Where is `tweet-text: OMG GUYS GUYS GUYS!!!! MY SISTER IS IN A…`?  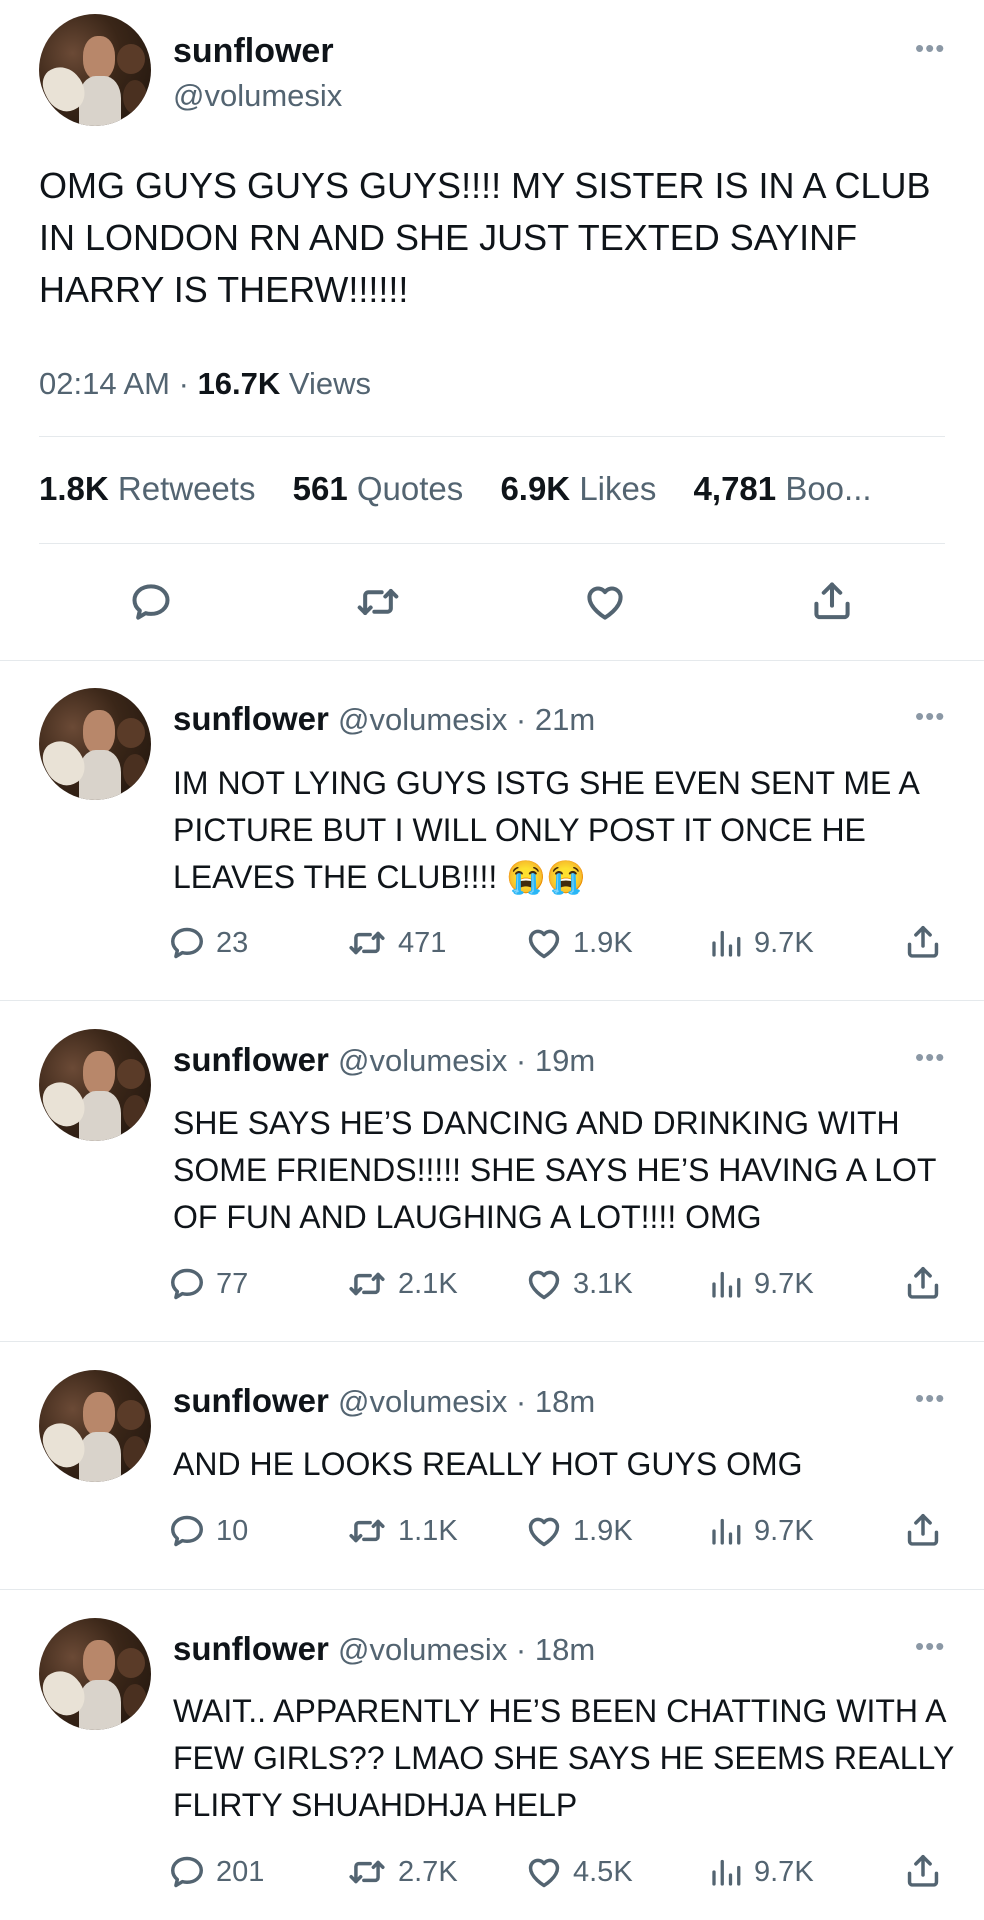 tweet-text: OMG GUYS GUYS GUYS!!!! MY SISTER IS IN A… is located at coordinates (485, 237).